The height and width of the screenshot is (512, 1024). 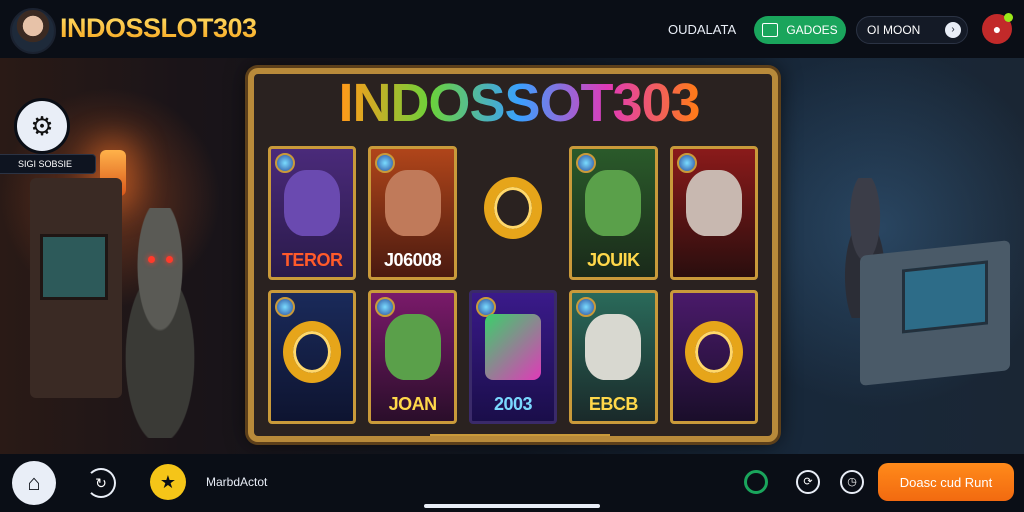 What do you see at coordinates (160, 323) in the screenshot?
I see `zombie-figure-left` at bounding box center [160, 323].